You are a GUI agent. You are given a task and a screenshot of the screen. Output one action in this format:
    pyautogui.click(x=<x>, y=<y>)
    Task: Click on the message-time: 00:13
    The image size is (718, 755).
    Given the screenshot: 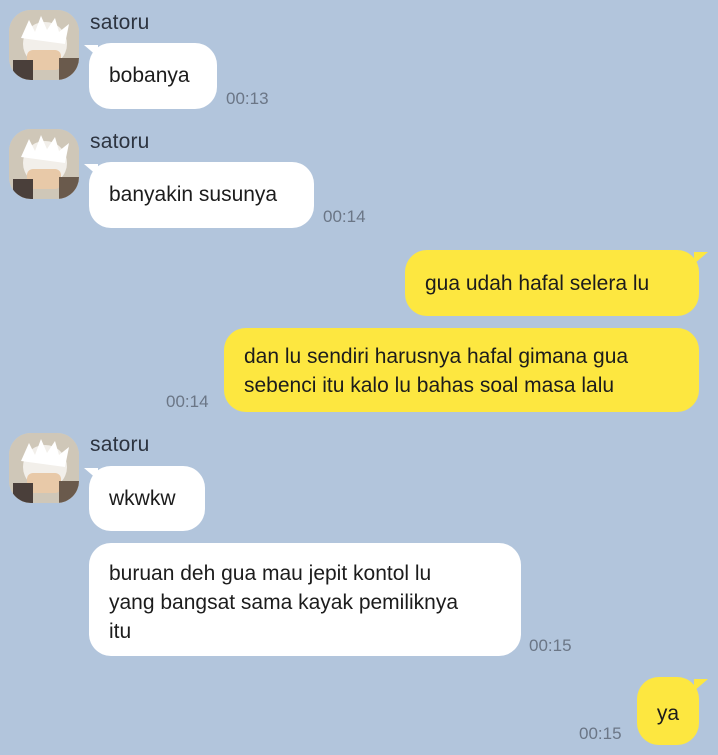 What is the action you would take?
    pyautogui.click(x=247, y=98)
    